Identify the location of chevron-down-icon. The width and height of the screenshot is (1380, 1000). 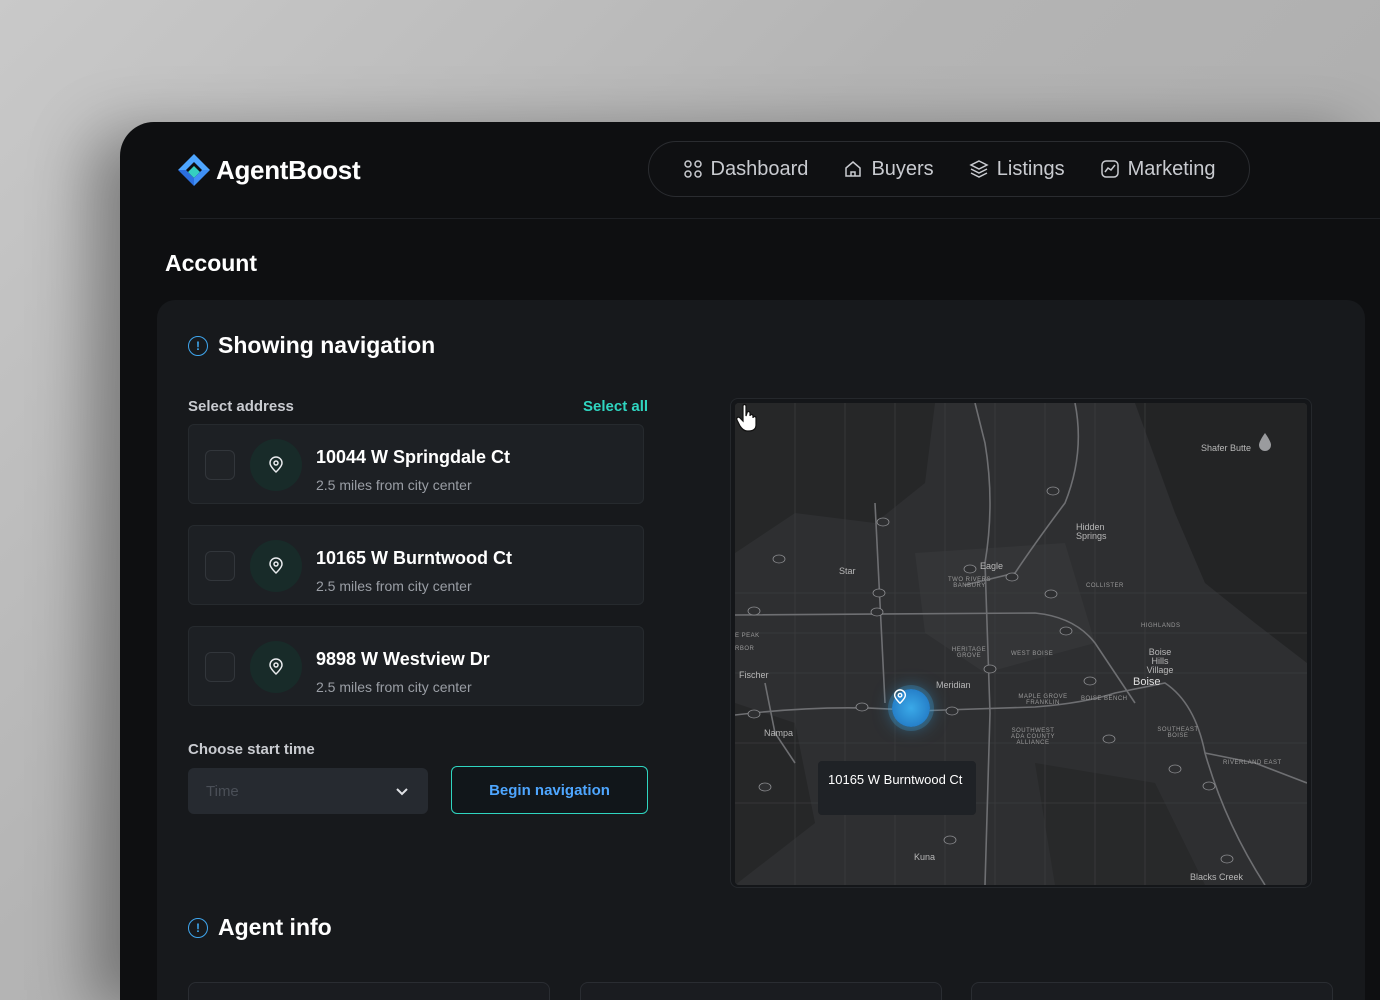
(402, 792).